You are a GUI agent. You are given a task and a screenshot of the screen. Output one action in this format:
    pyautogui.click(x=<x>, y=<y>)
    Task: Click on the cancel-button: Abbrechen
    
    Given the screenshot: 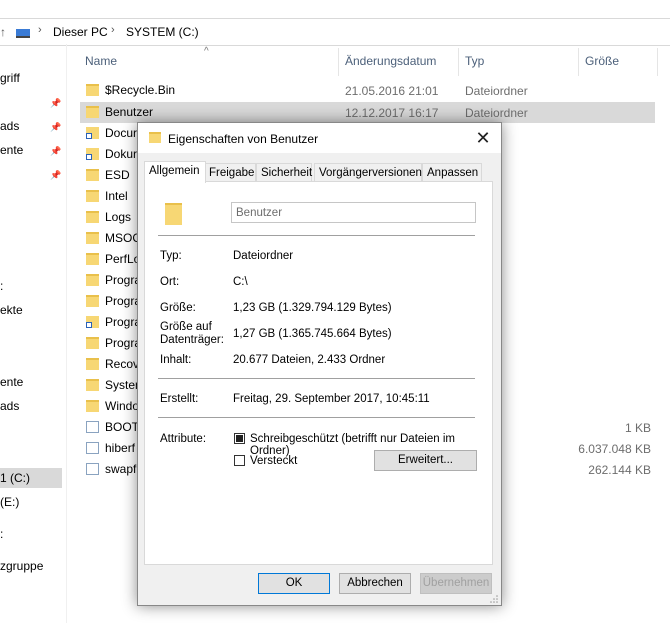 What is the action you would take?
    pyautogui.click(x=375, y=583)
    